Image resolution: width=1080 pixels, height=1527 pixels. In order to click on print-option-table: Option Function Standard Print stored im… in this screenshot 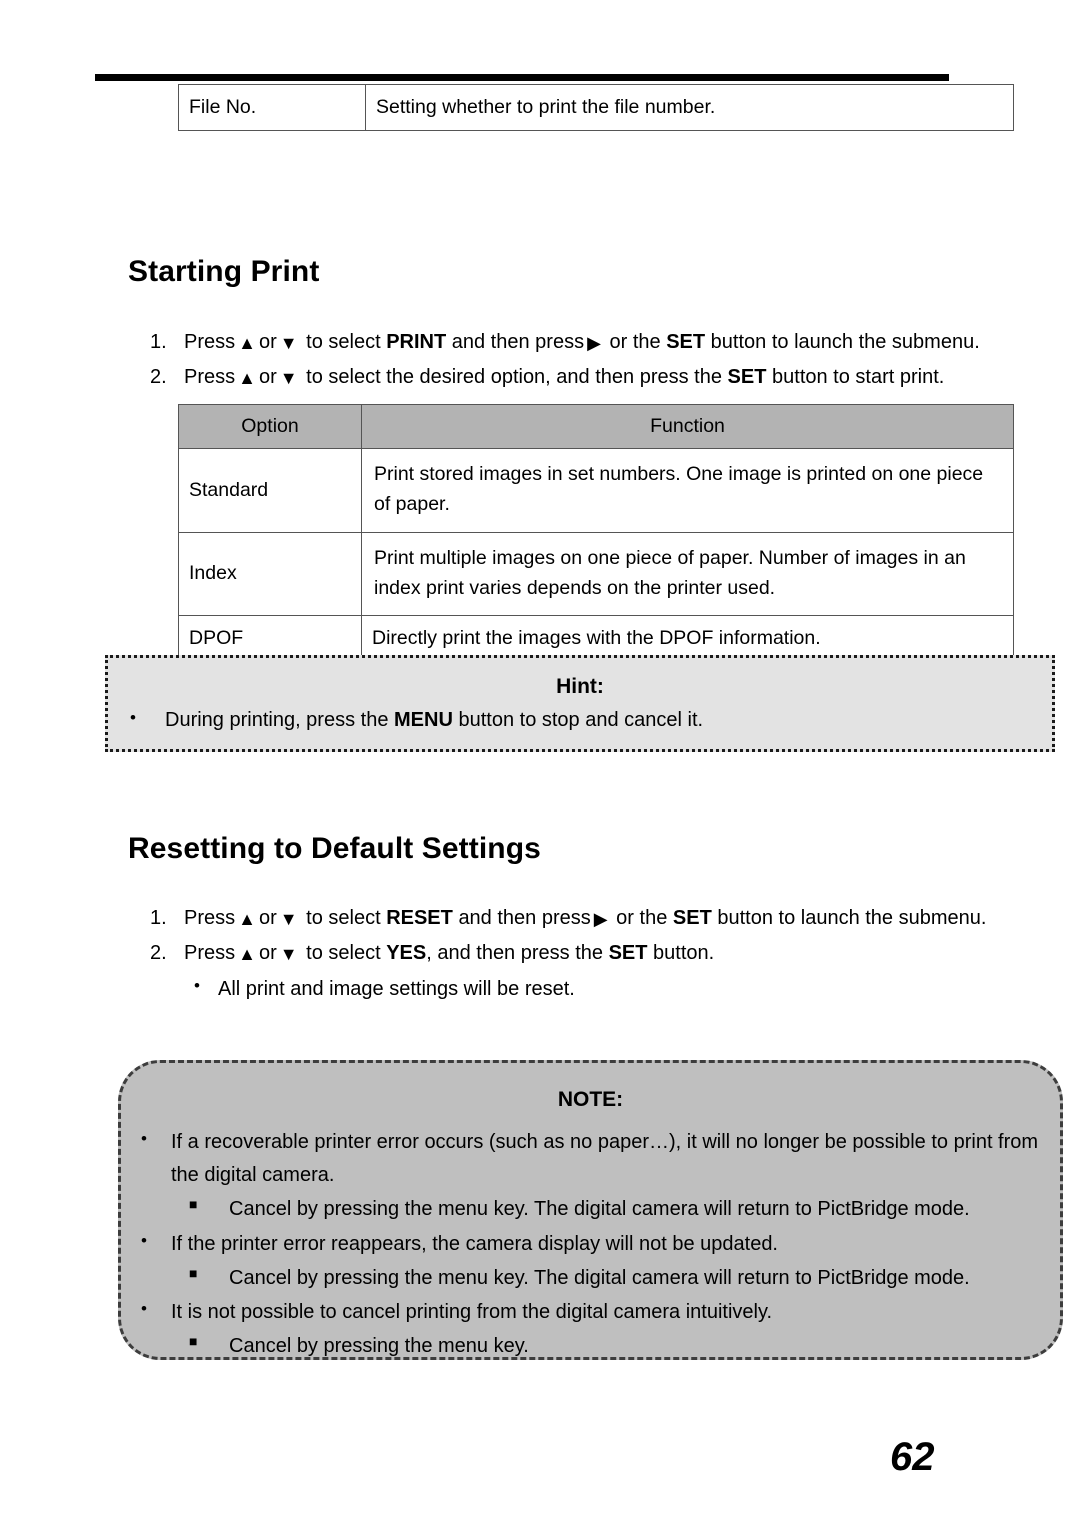, I will do `click(596, 533)`.